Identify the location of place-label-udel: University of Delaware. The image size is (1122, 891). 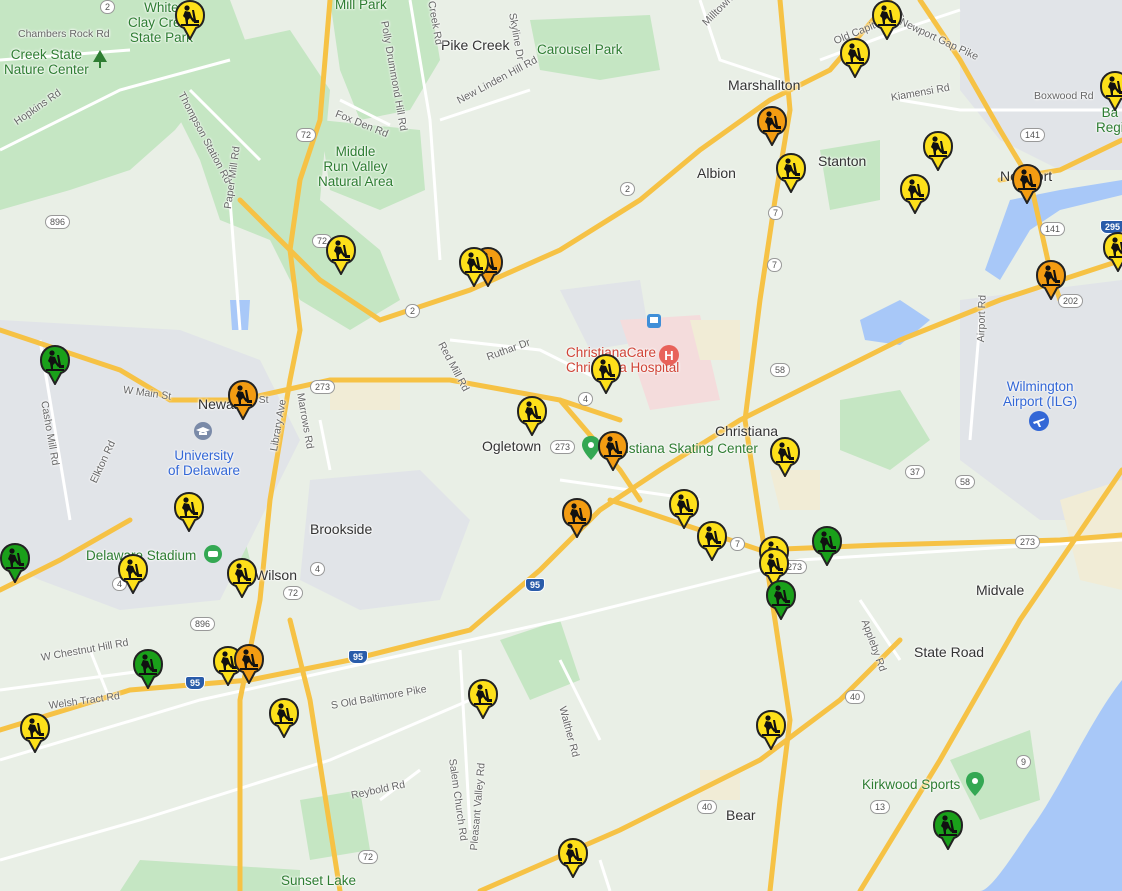
(204, 463).